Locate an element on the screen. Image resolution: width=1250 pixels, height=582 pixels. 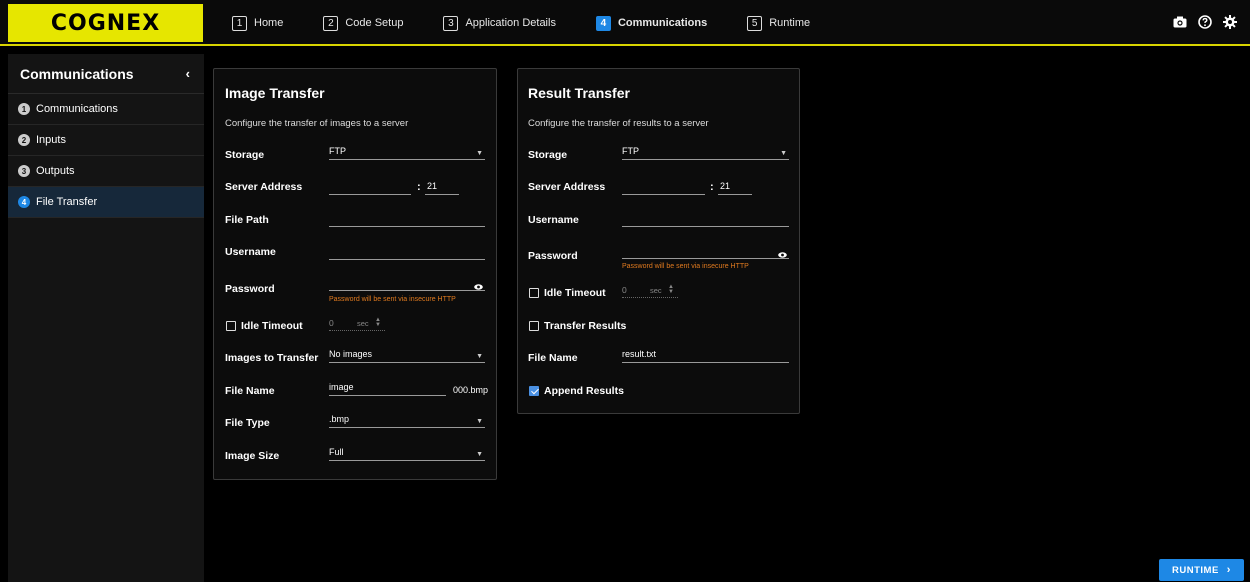
sidebar-item-number: 2 is located at coordinates (24, 140).